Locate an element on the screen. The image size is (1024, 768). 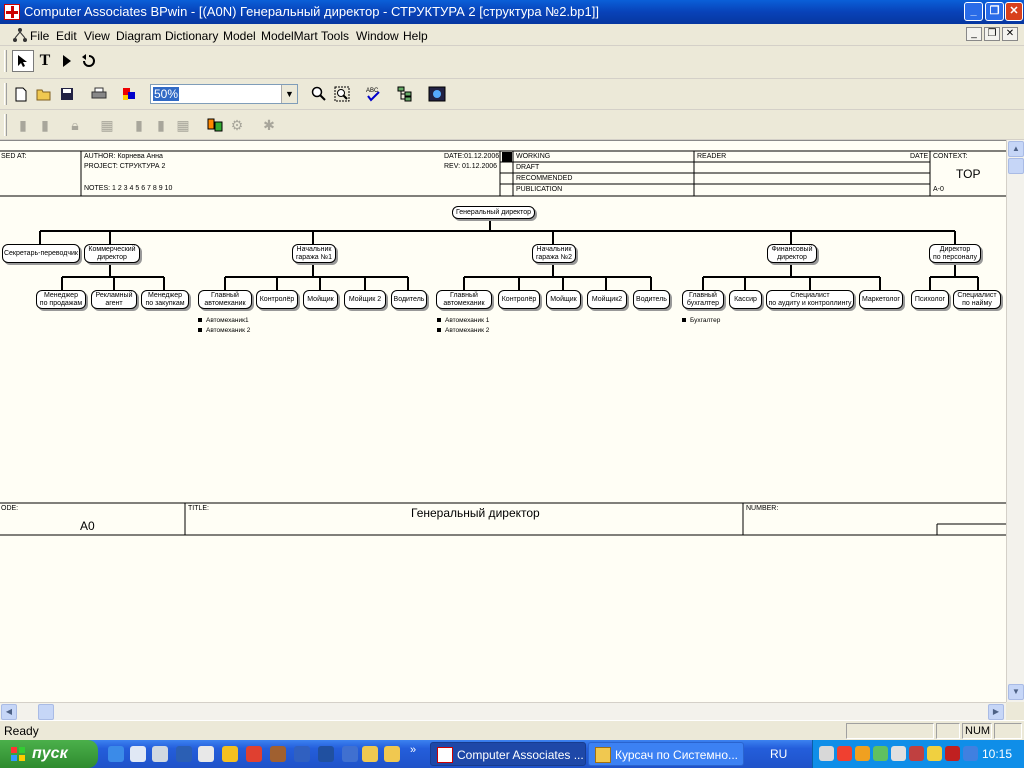
menu-tools: Tools is located at coordinates (335, 36).